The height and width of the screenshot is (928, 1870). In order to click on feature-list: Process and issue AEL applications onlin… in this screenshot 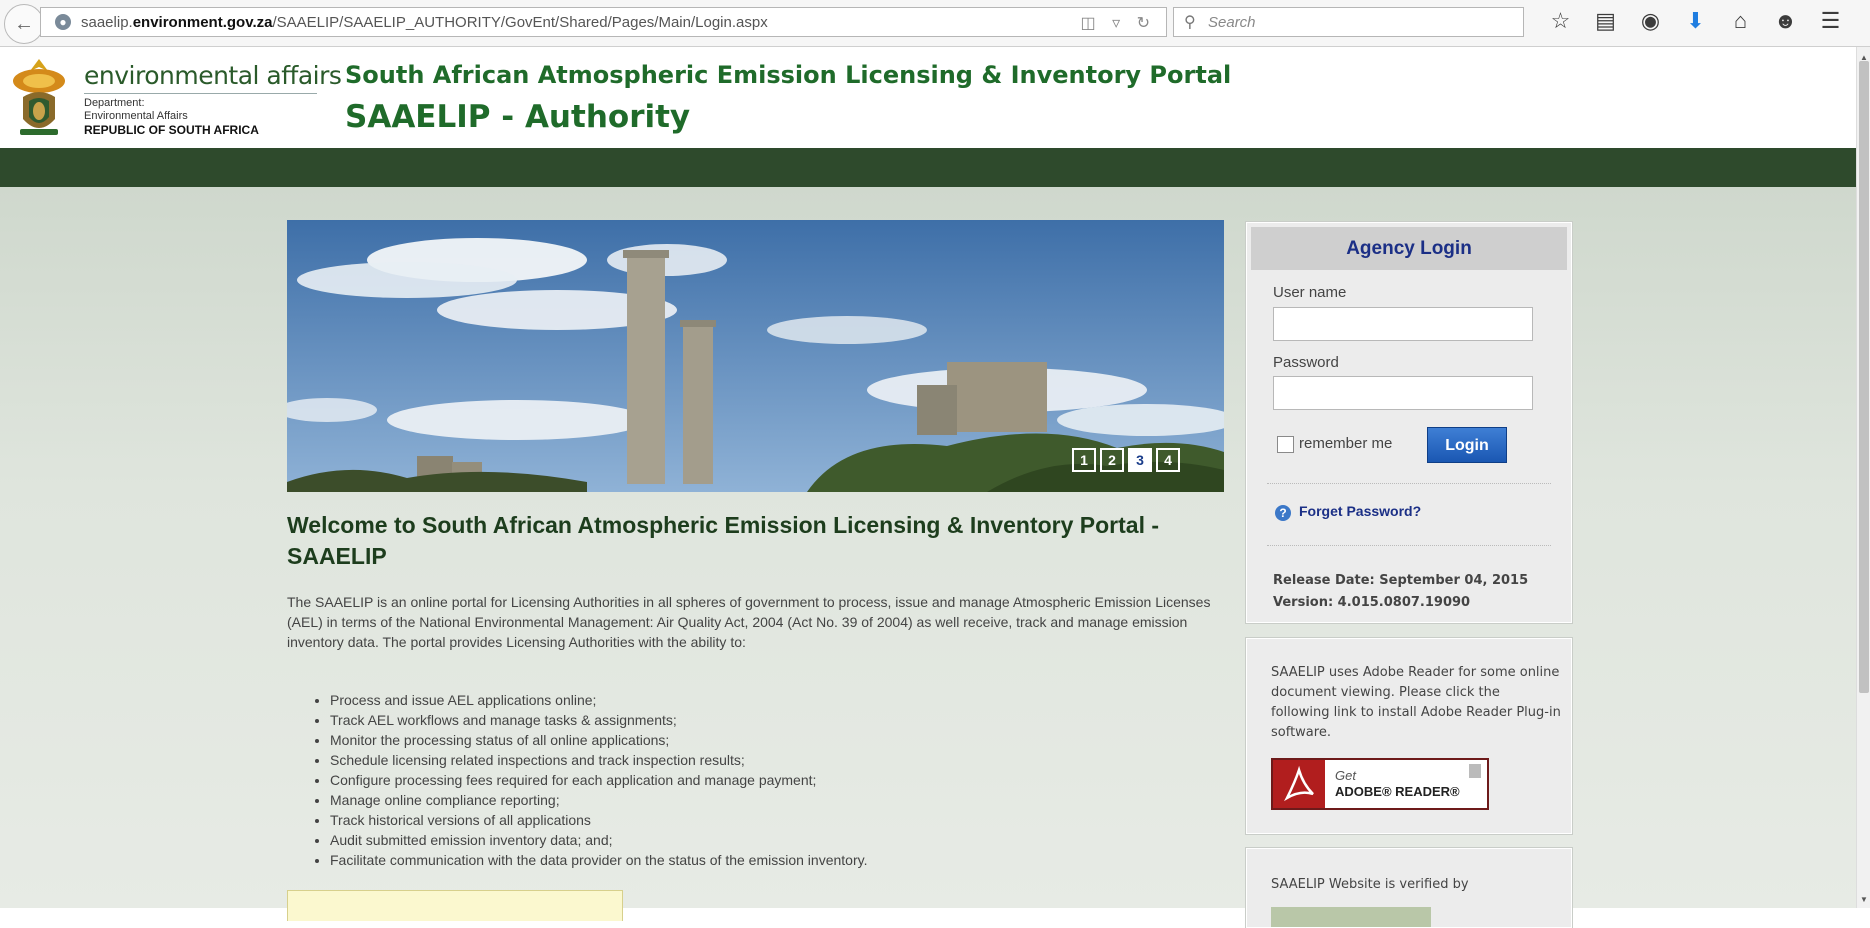, I will do `click(770, 780)`.